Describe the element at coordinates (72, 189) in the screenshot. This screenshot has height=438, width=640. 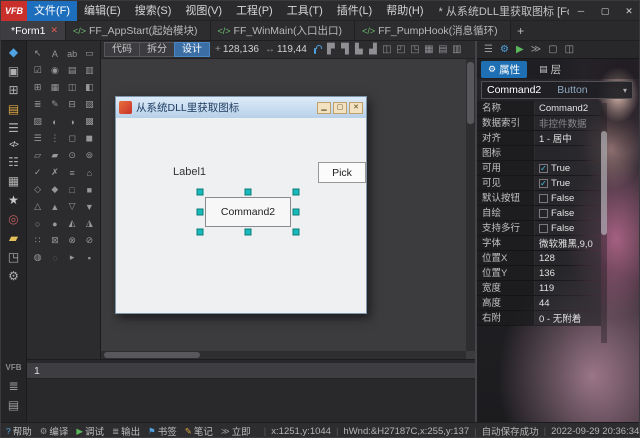
I see `toolbox-control-icon: □` at that location.